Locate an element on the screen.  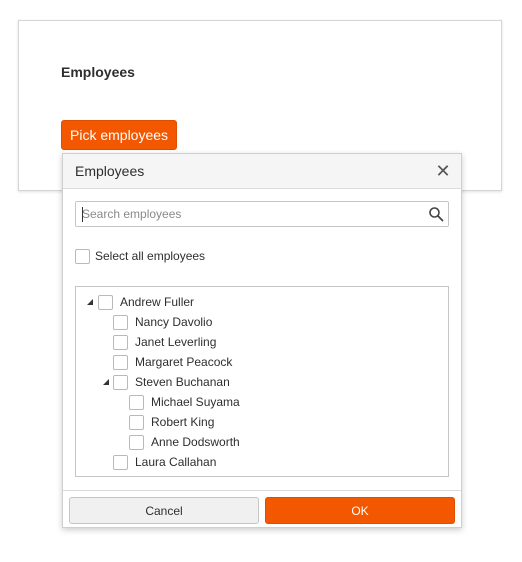
tree-item-michael-suyama: Michael Suyama is located at coordinates (184, 402).